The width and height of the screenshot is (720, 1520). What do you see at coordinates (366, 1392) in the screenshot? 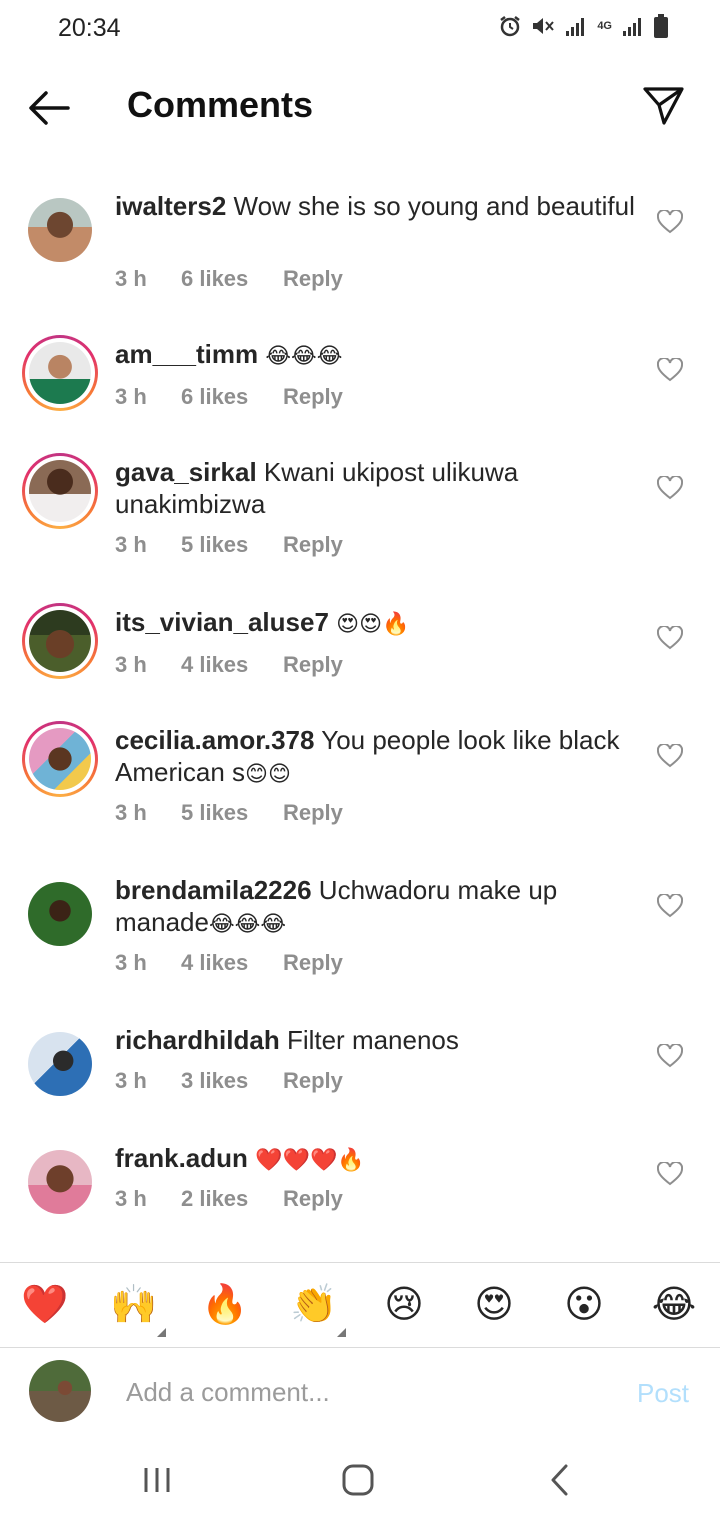
I see `comment-input` at bounding box center [366, 1392].